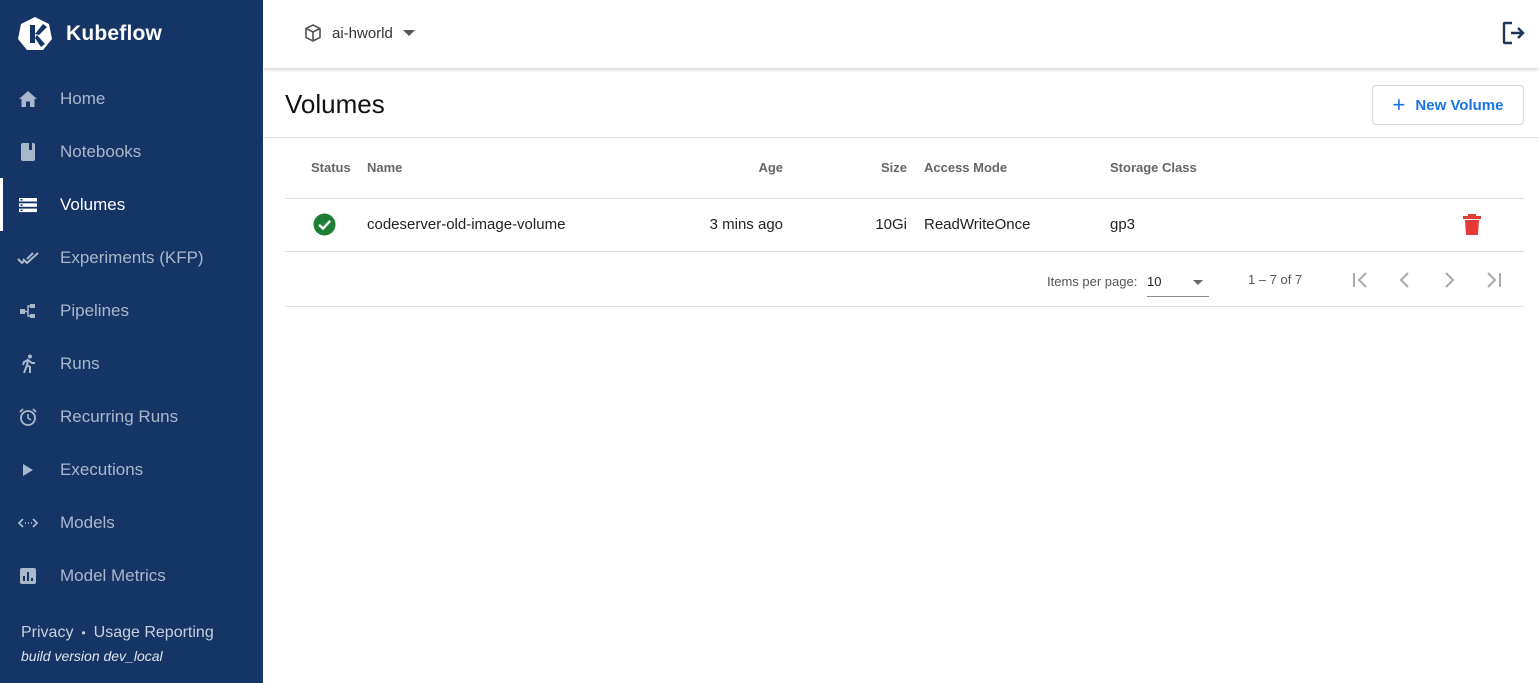 This screenshot has width=1539, height=683. What do you see at coordinates (1154, 281) in the screenshot?
I see `items-per-page-value: 10` at bounding box center [1154, 281].